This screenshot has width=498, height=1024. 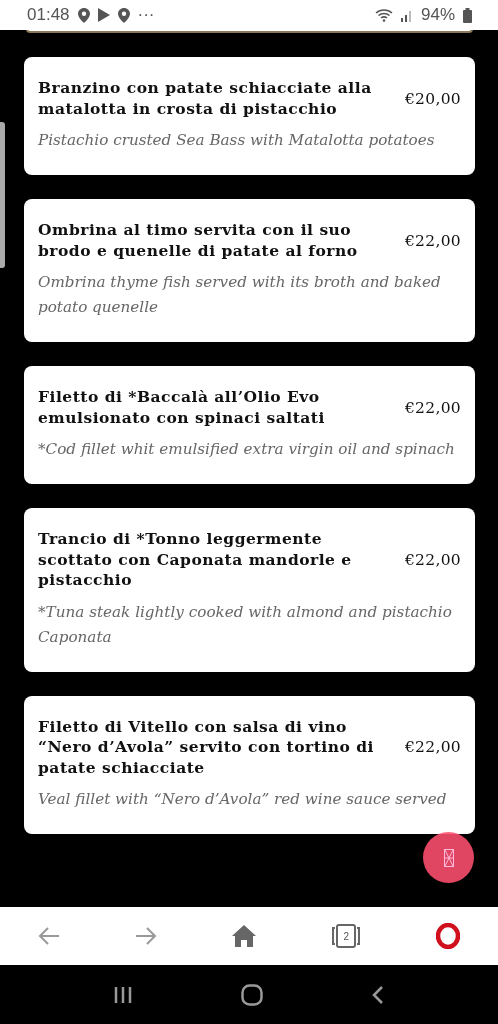 What do you see at coordinates (123, 994) in the screenshot?
I see `recent-apps-icon` at bounding box center [123, 994].